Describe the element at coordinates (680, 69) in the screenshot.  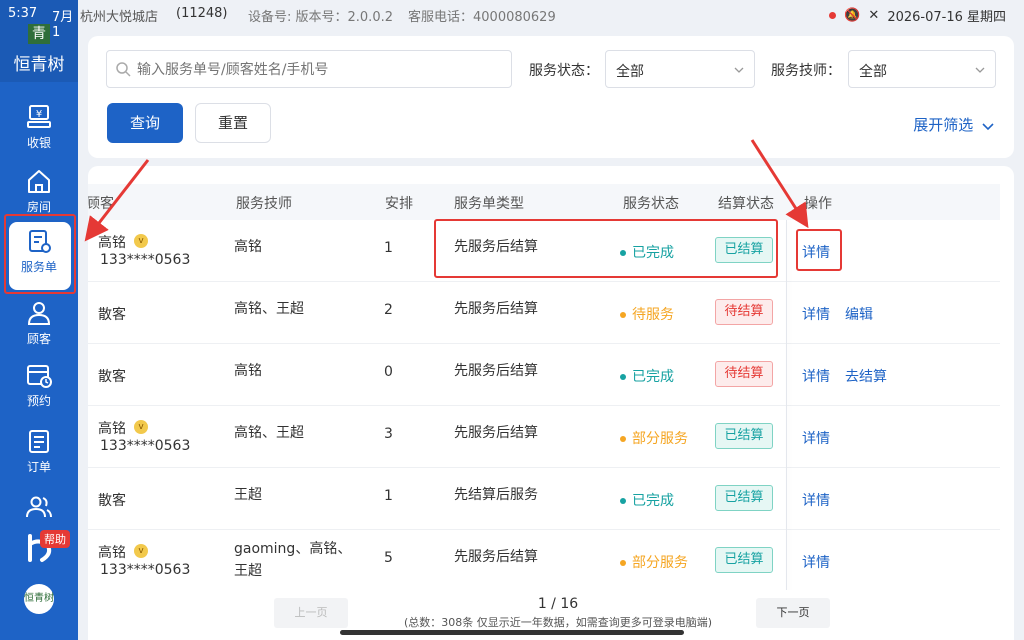
I see `status-select: 全部` at that location.